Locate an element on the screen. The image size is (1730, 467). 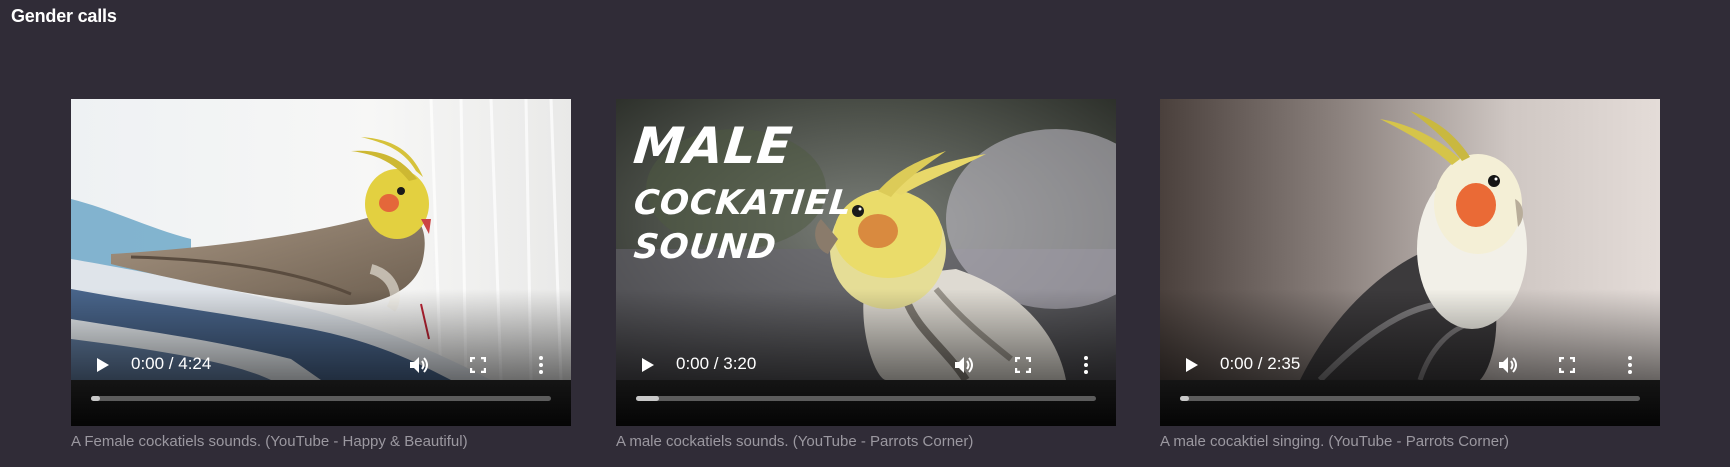
video-controls: 0:00 / 2:35 is located at coordinates (1410, 364).